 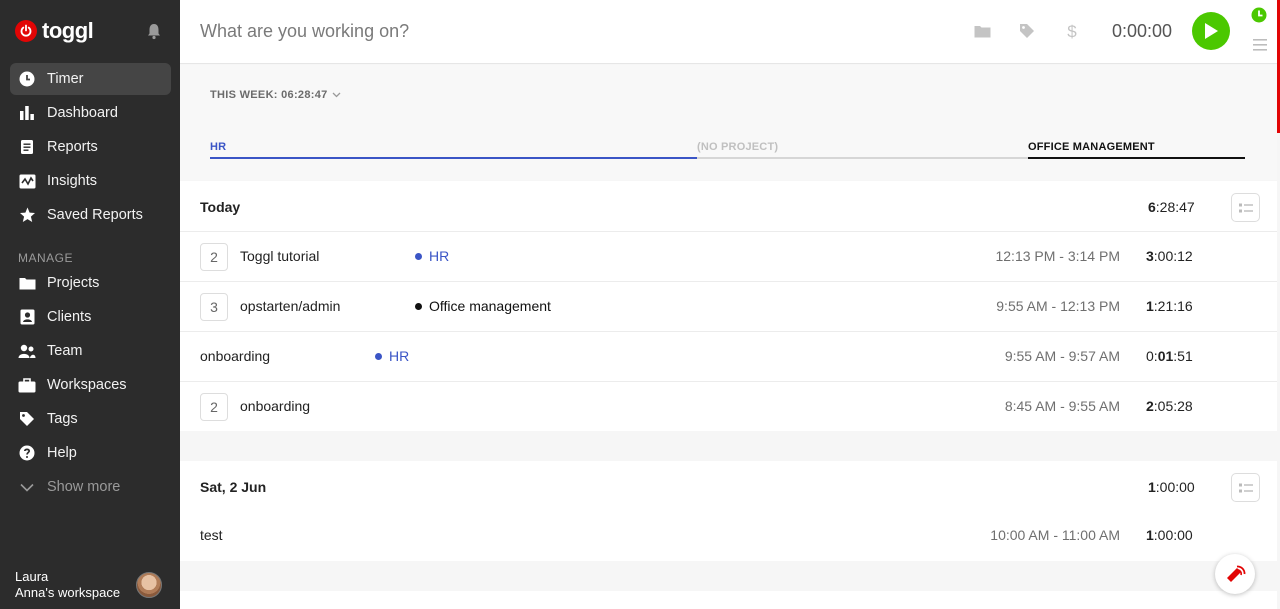 I want to click on sidebar-item-label: Team, so click(x=65, y=351).